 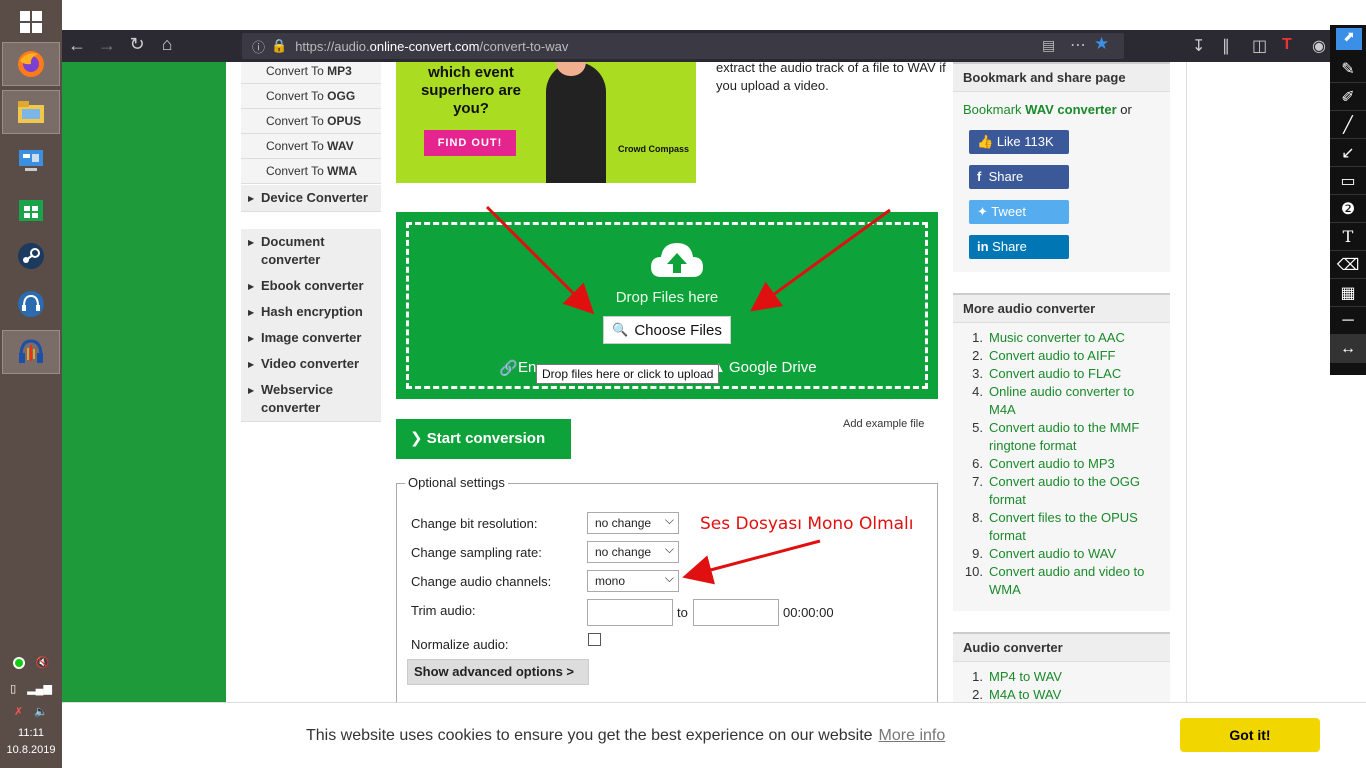 I want to click on linkedin-share-button: in Share, so click(x=1019, y=247).